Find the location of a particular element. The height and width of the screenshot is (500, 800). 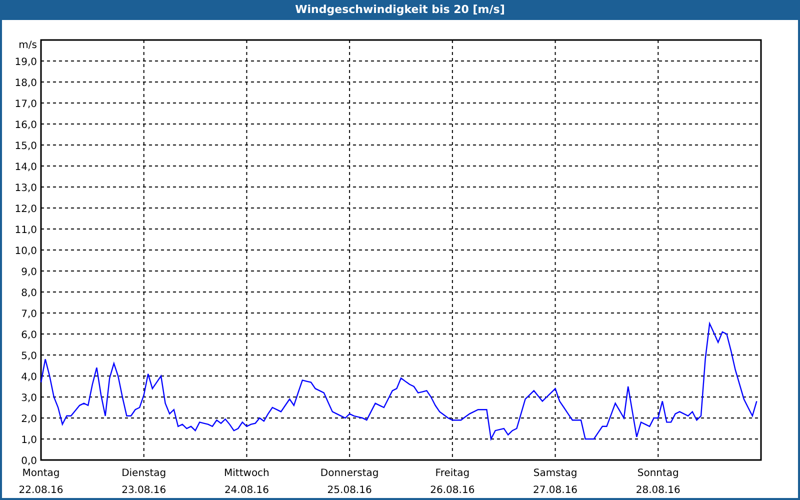

y-tick-label: 19,0 is located at coordinates (25, 62).